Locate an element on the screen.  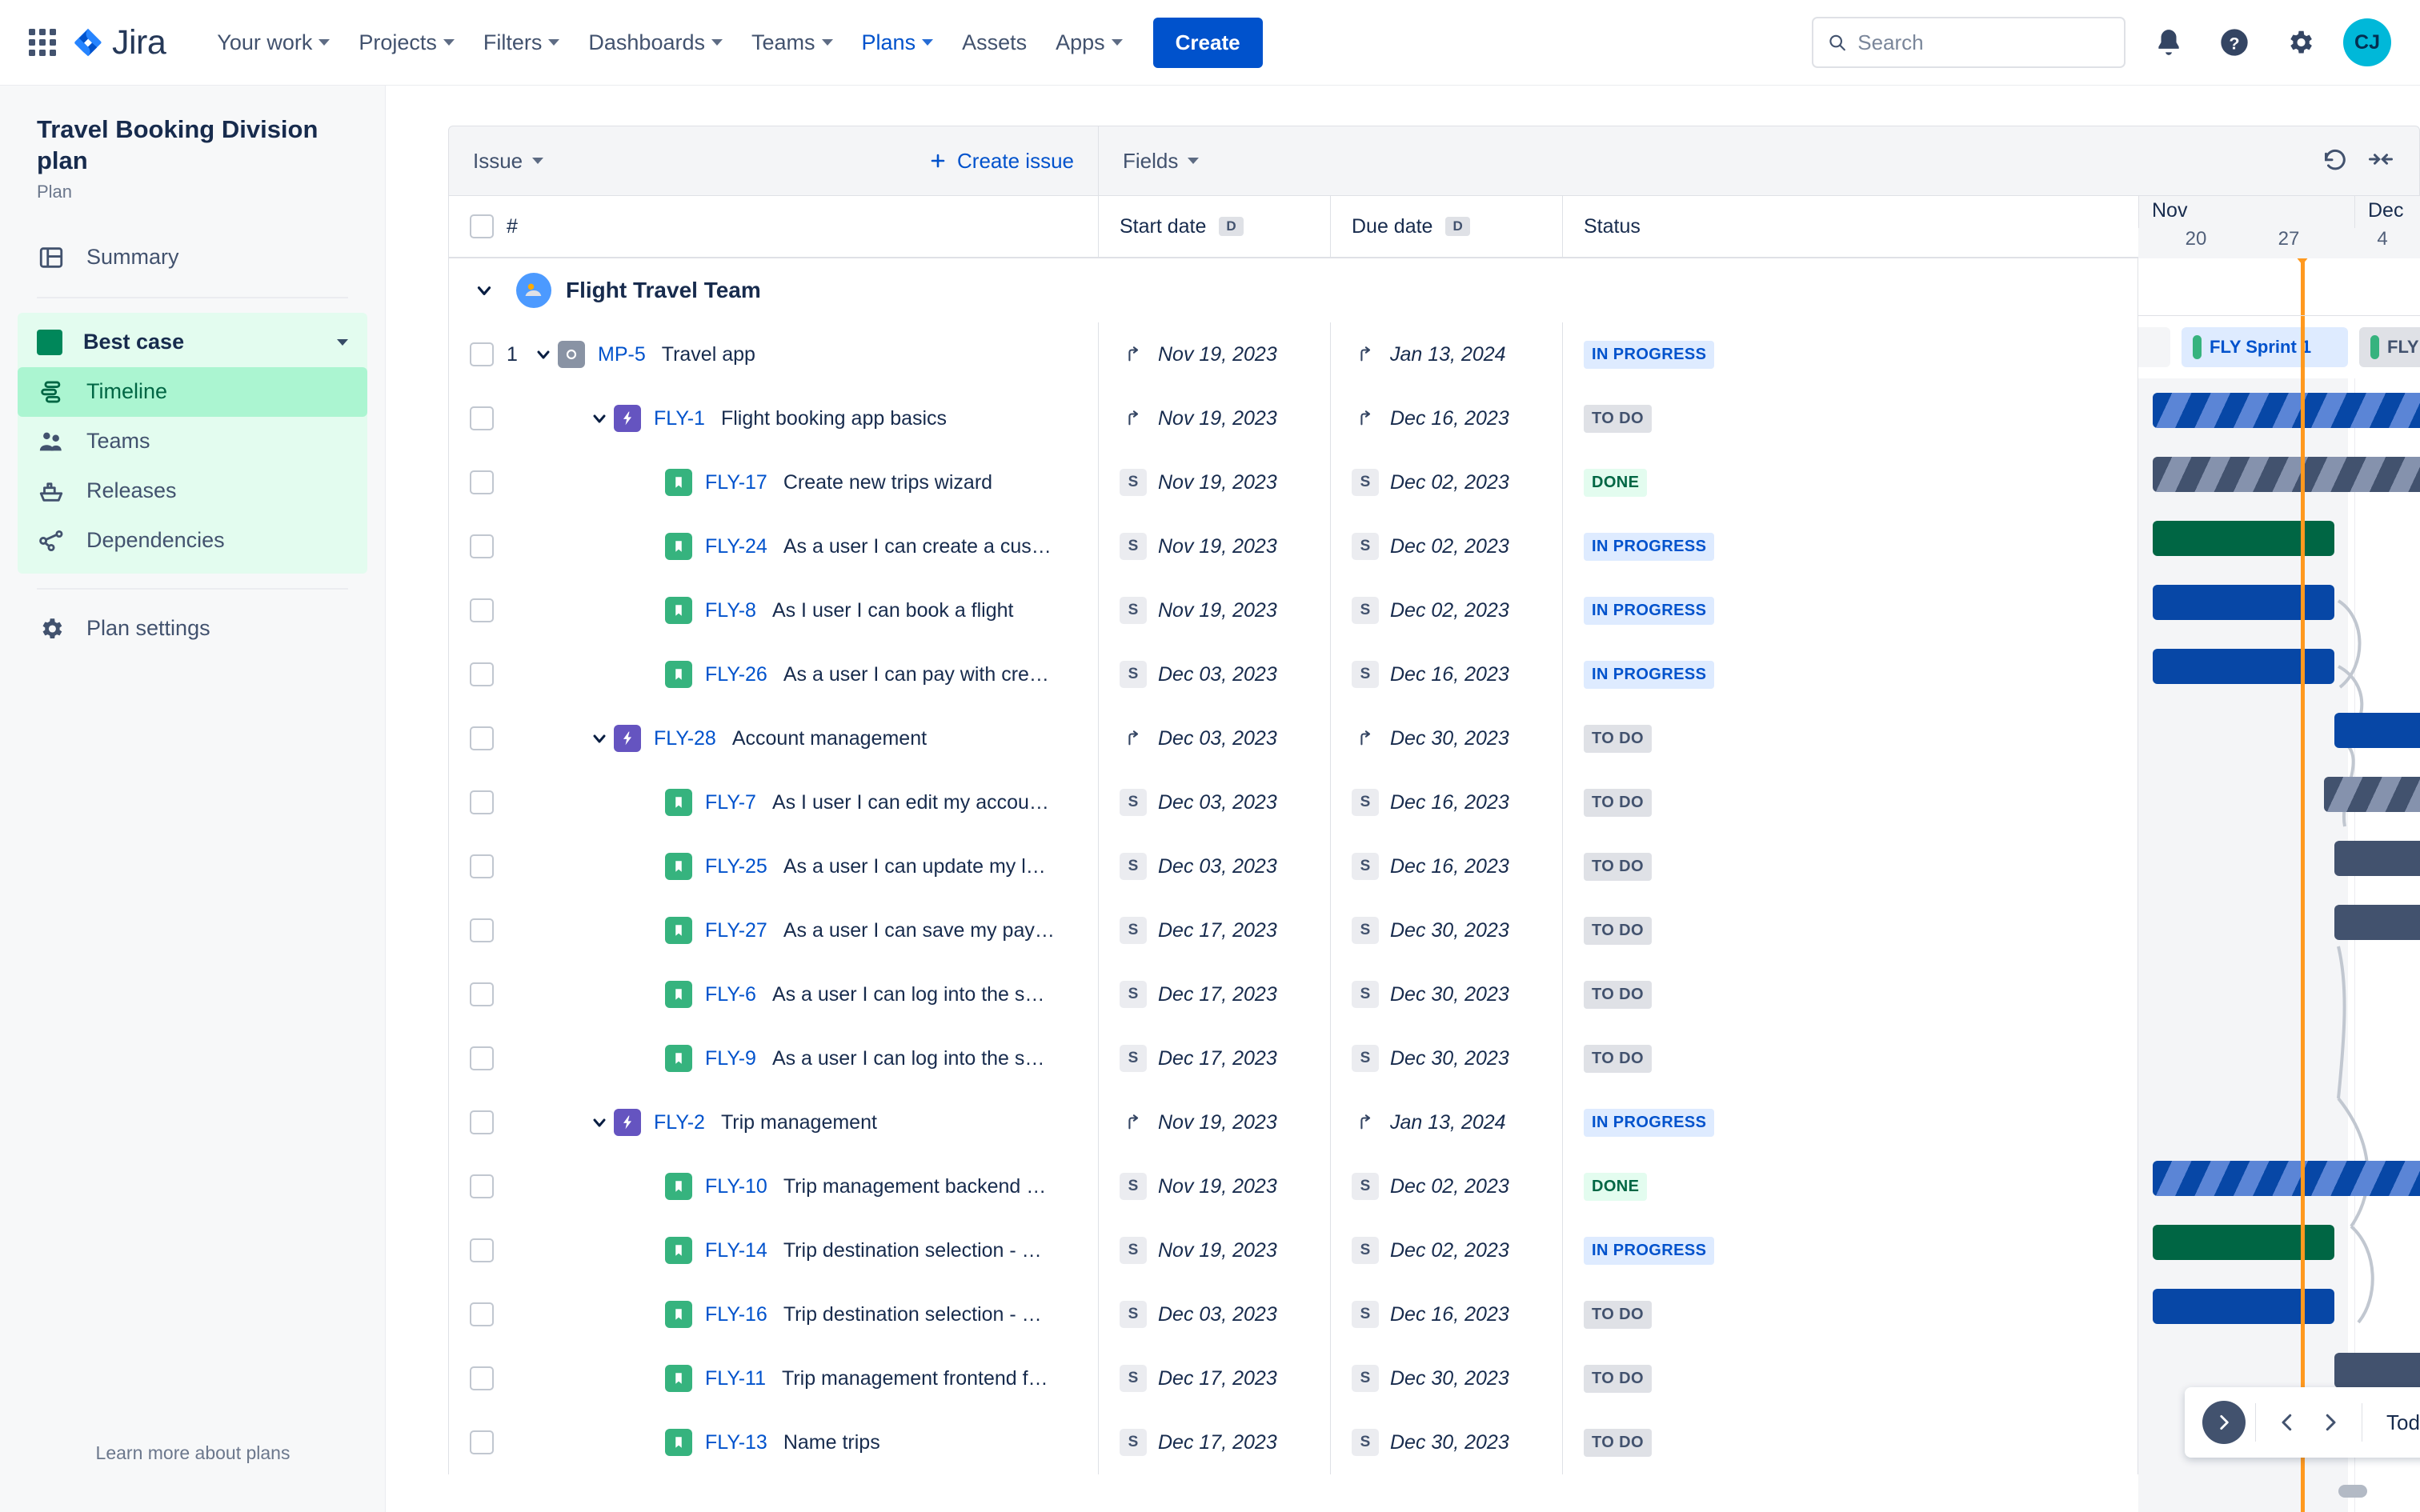
nav-item-assets: Assets is located at coordinates (994, 42).